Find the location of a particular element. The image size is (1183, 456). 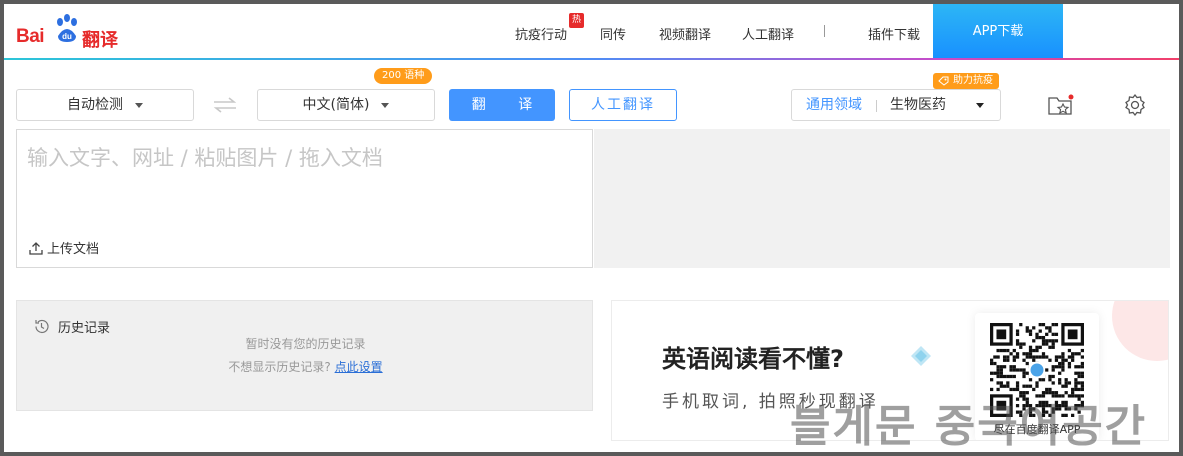

history-hint: 不想显示历史记录? 点此设置 is located at coordinates (305, 366).